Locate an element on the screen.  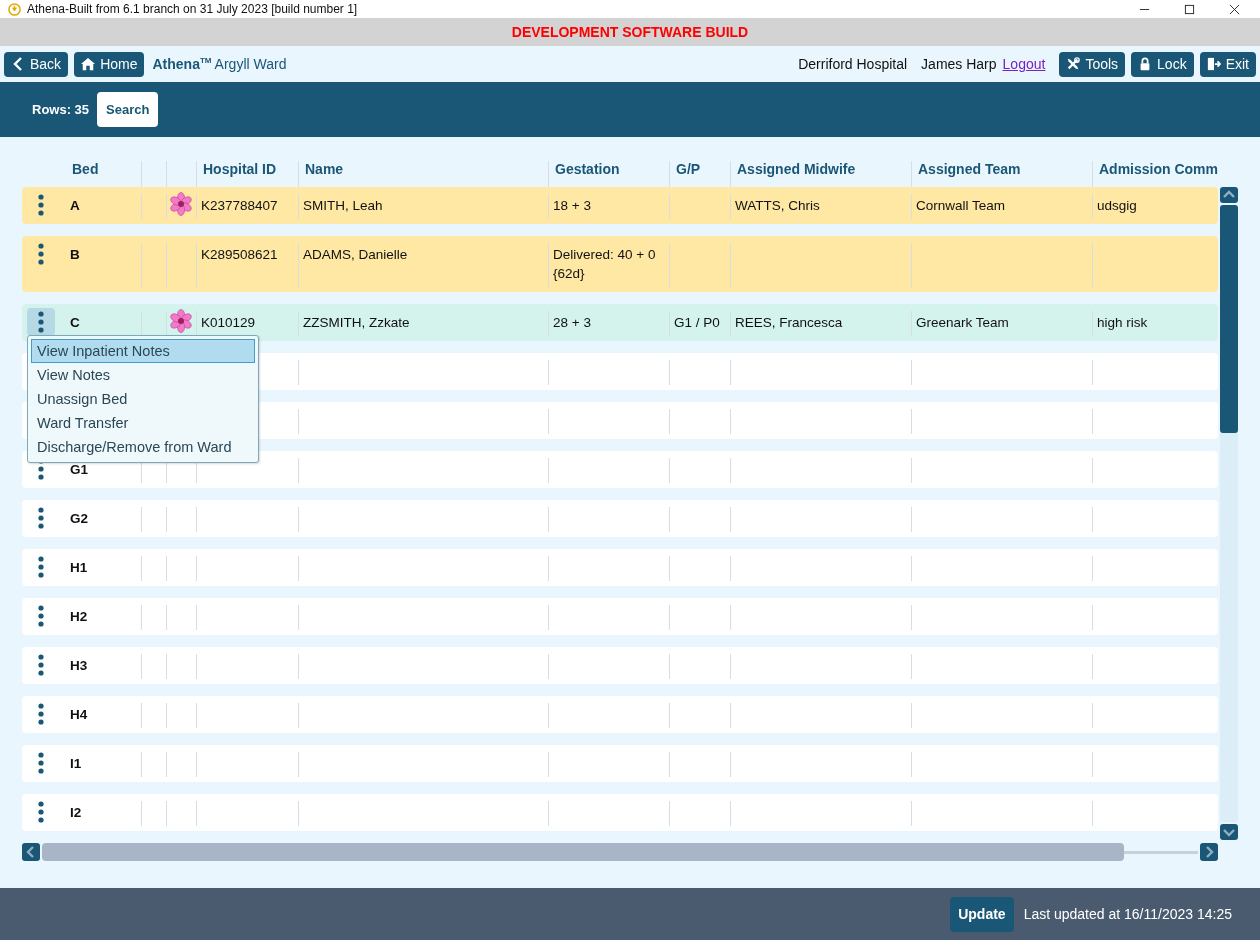
table-row: I1 is located at coordinates (620, 763).